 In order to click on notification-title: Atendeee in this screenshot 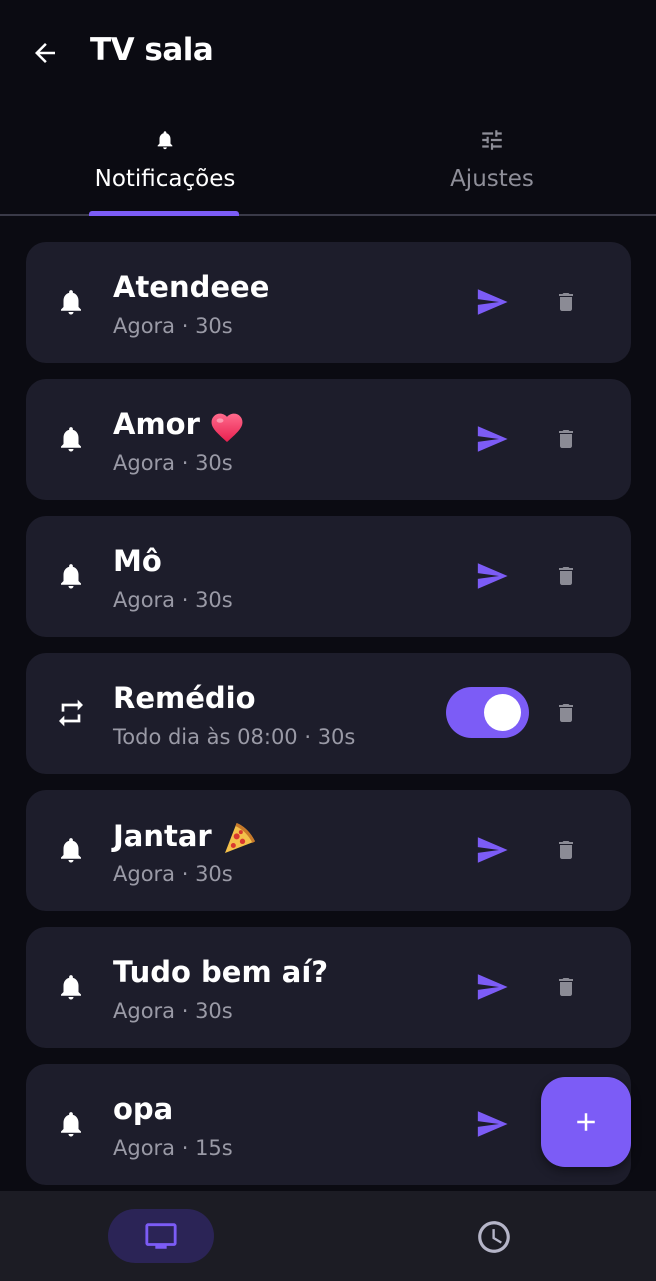, I will do `click(191, 287)`.